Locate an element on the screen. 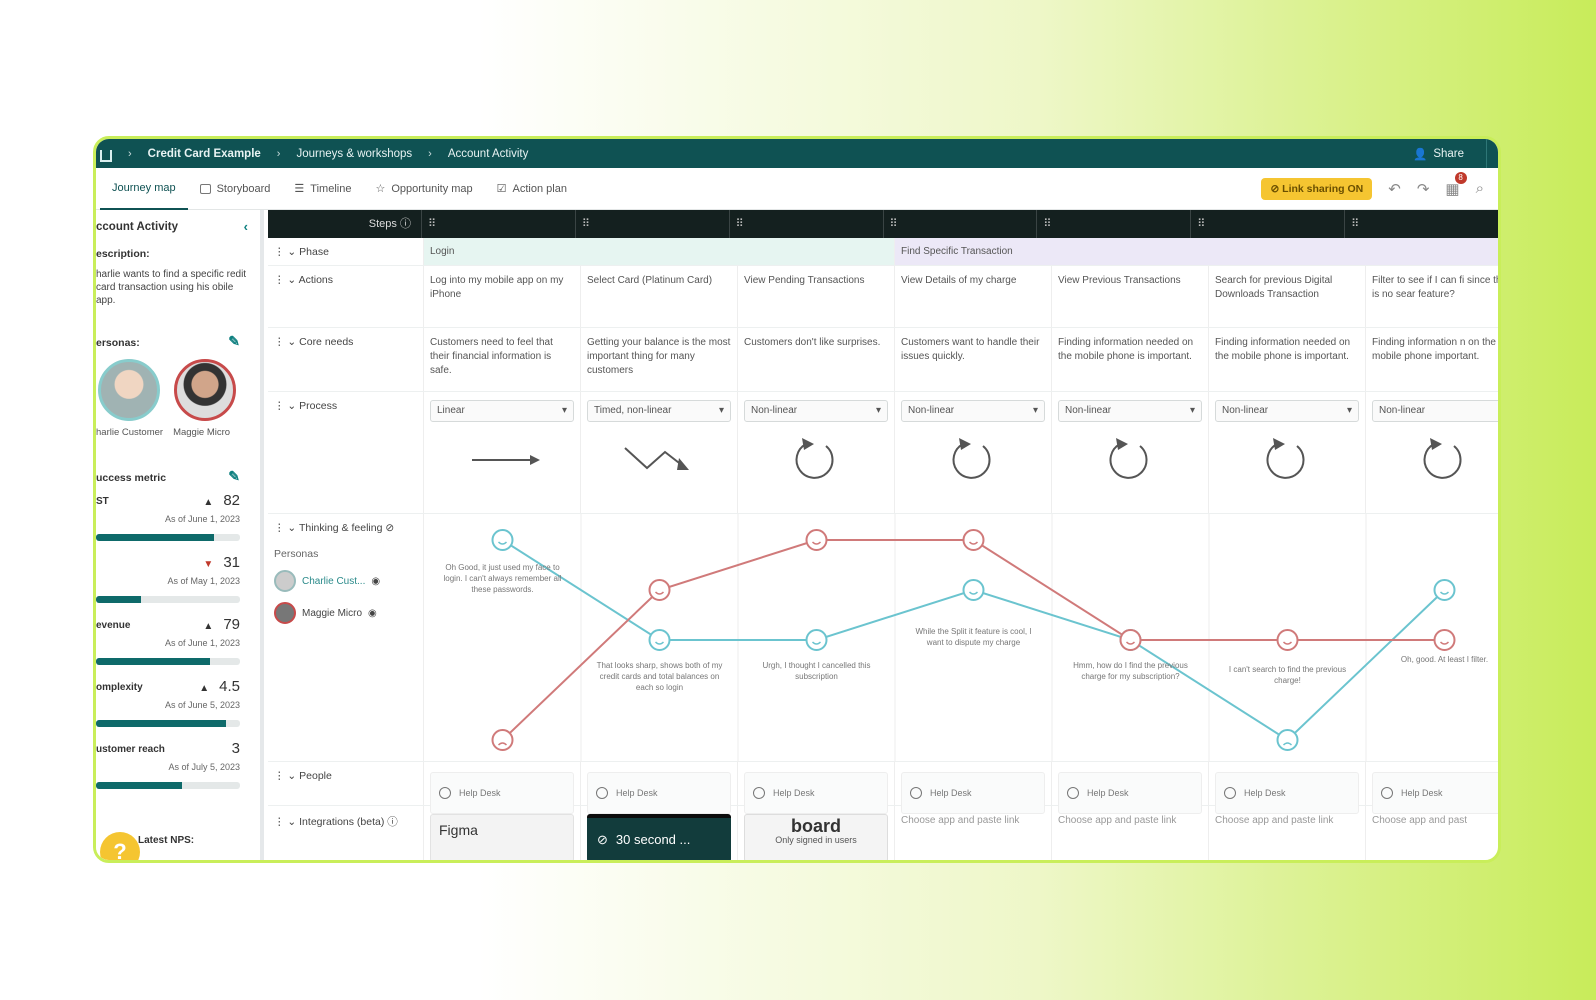  row-label: ⋮ ⌄ People is located at coordinates (346, 783).